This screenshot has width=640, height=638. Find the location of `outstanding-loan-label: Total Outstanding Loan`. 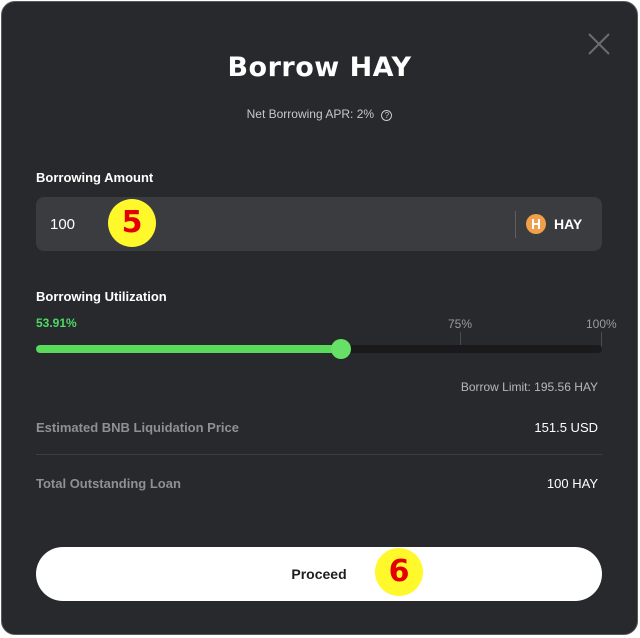

outstanding-loan-label: Total Outstanding Loan is located at coordinates (108, 483).